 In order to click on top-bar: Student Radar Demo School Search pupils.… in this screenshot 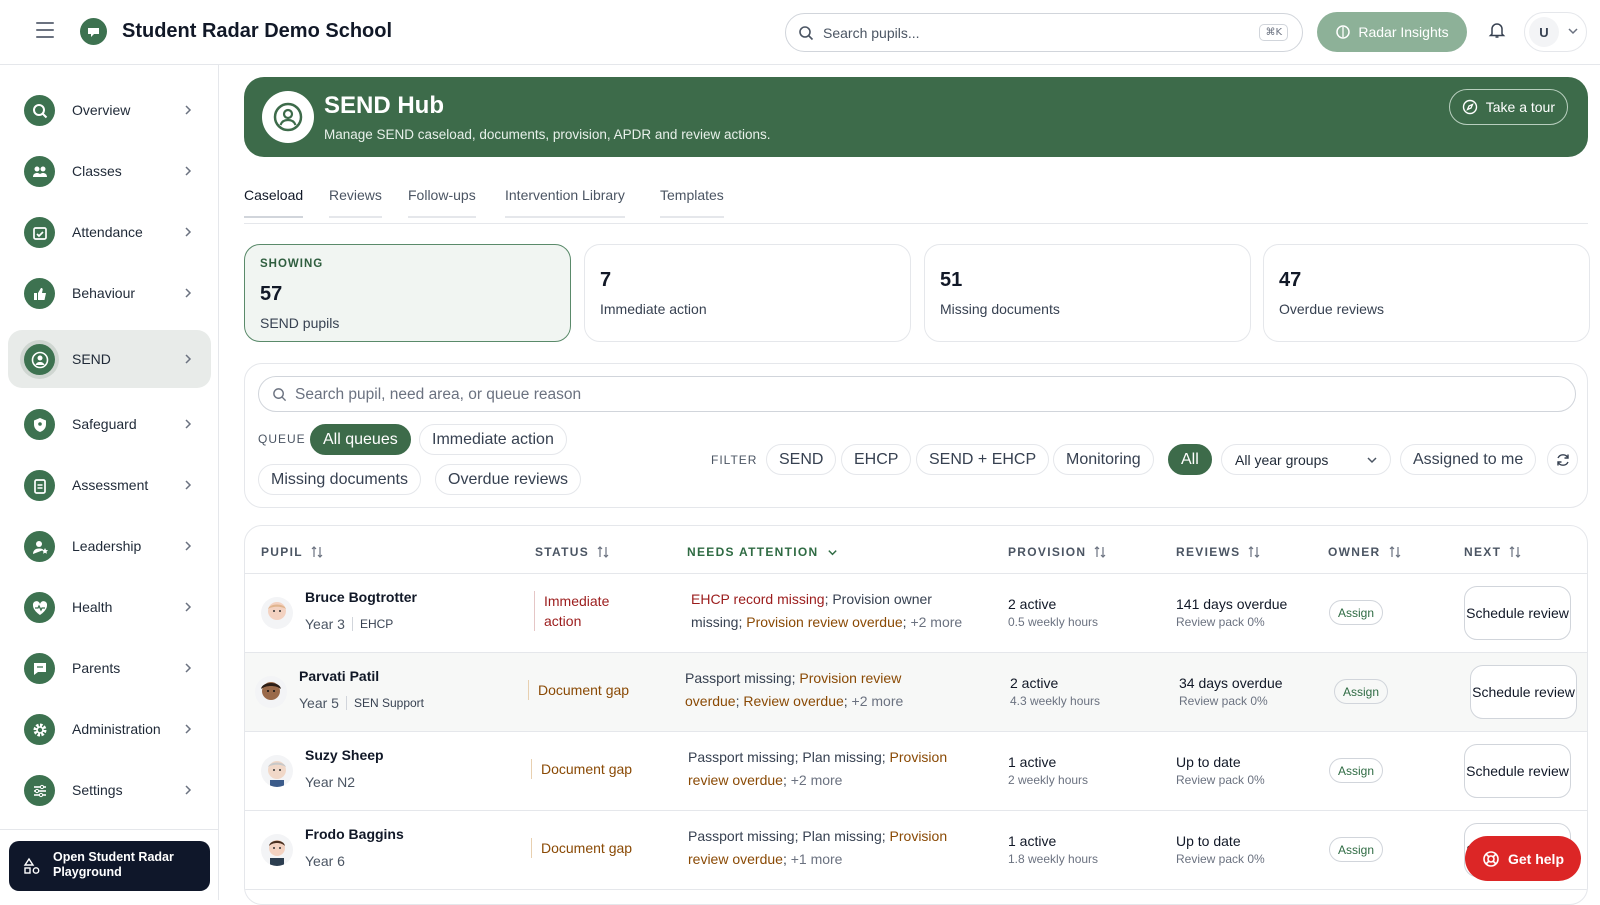, I will do `click(800, 32)`.